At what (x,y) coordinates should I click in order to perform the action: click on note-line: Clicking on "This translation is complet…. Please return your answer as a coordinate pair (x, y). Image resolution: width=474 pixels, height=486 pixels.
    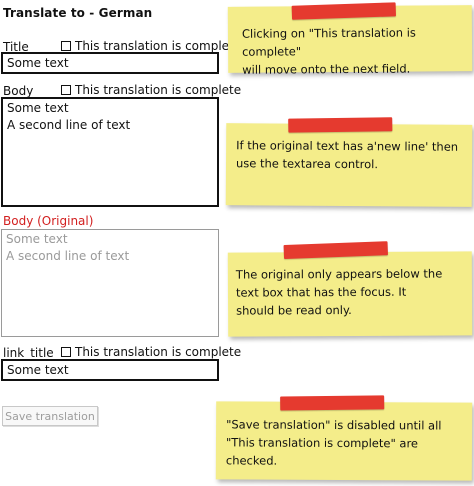
    Looking at the image, I should click on (328, 42).